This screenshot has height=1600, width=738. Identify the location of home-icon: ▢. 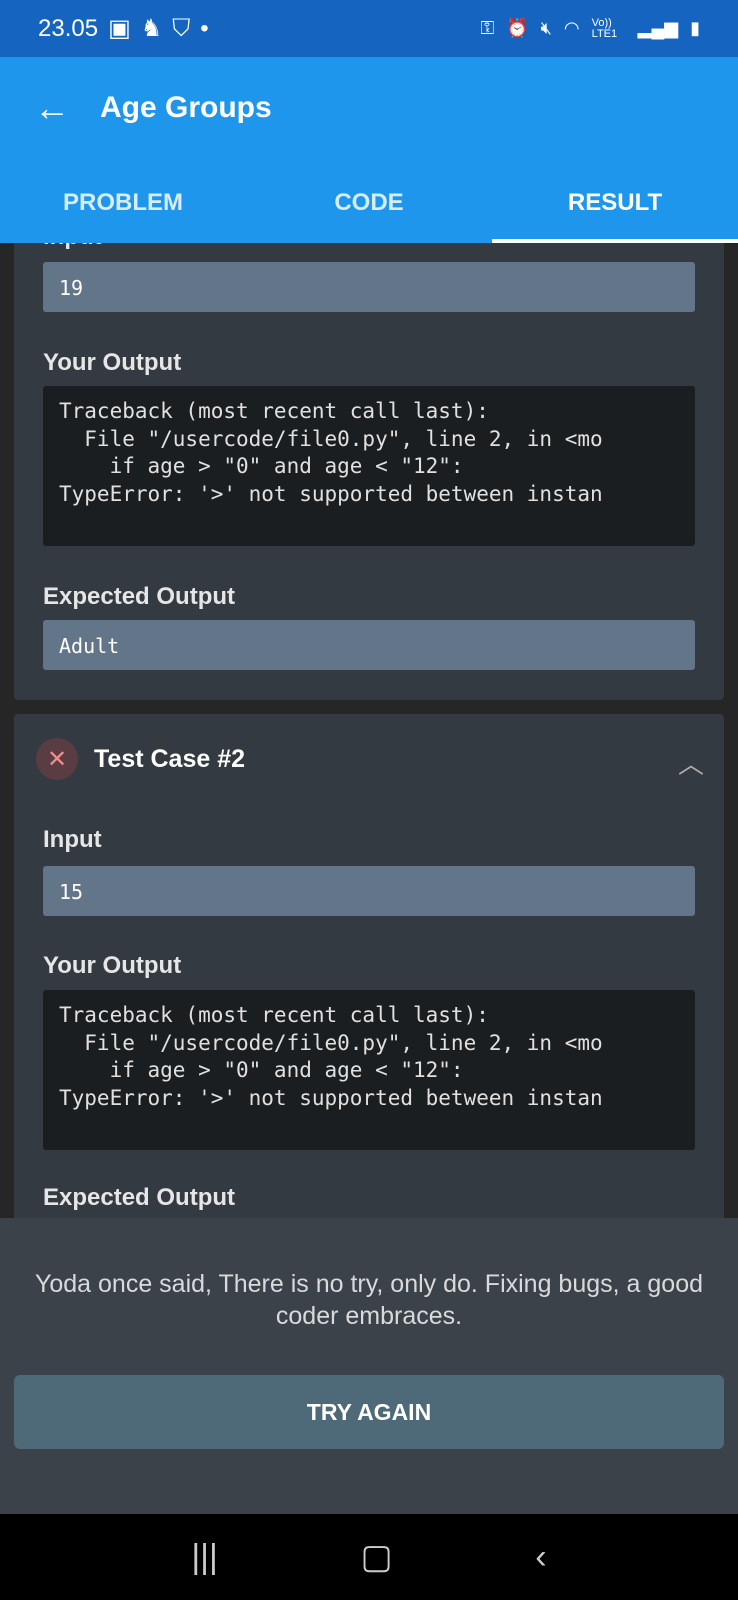
(377, 1557).